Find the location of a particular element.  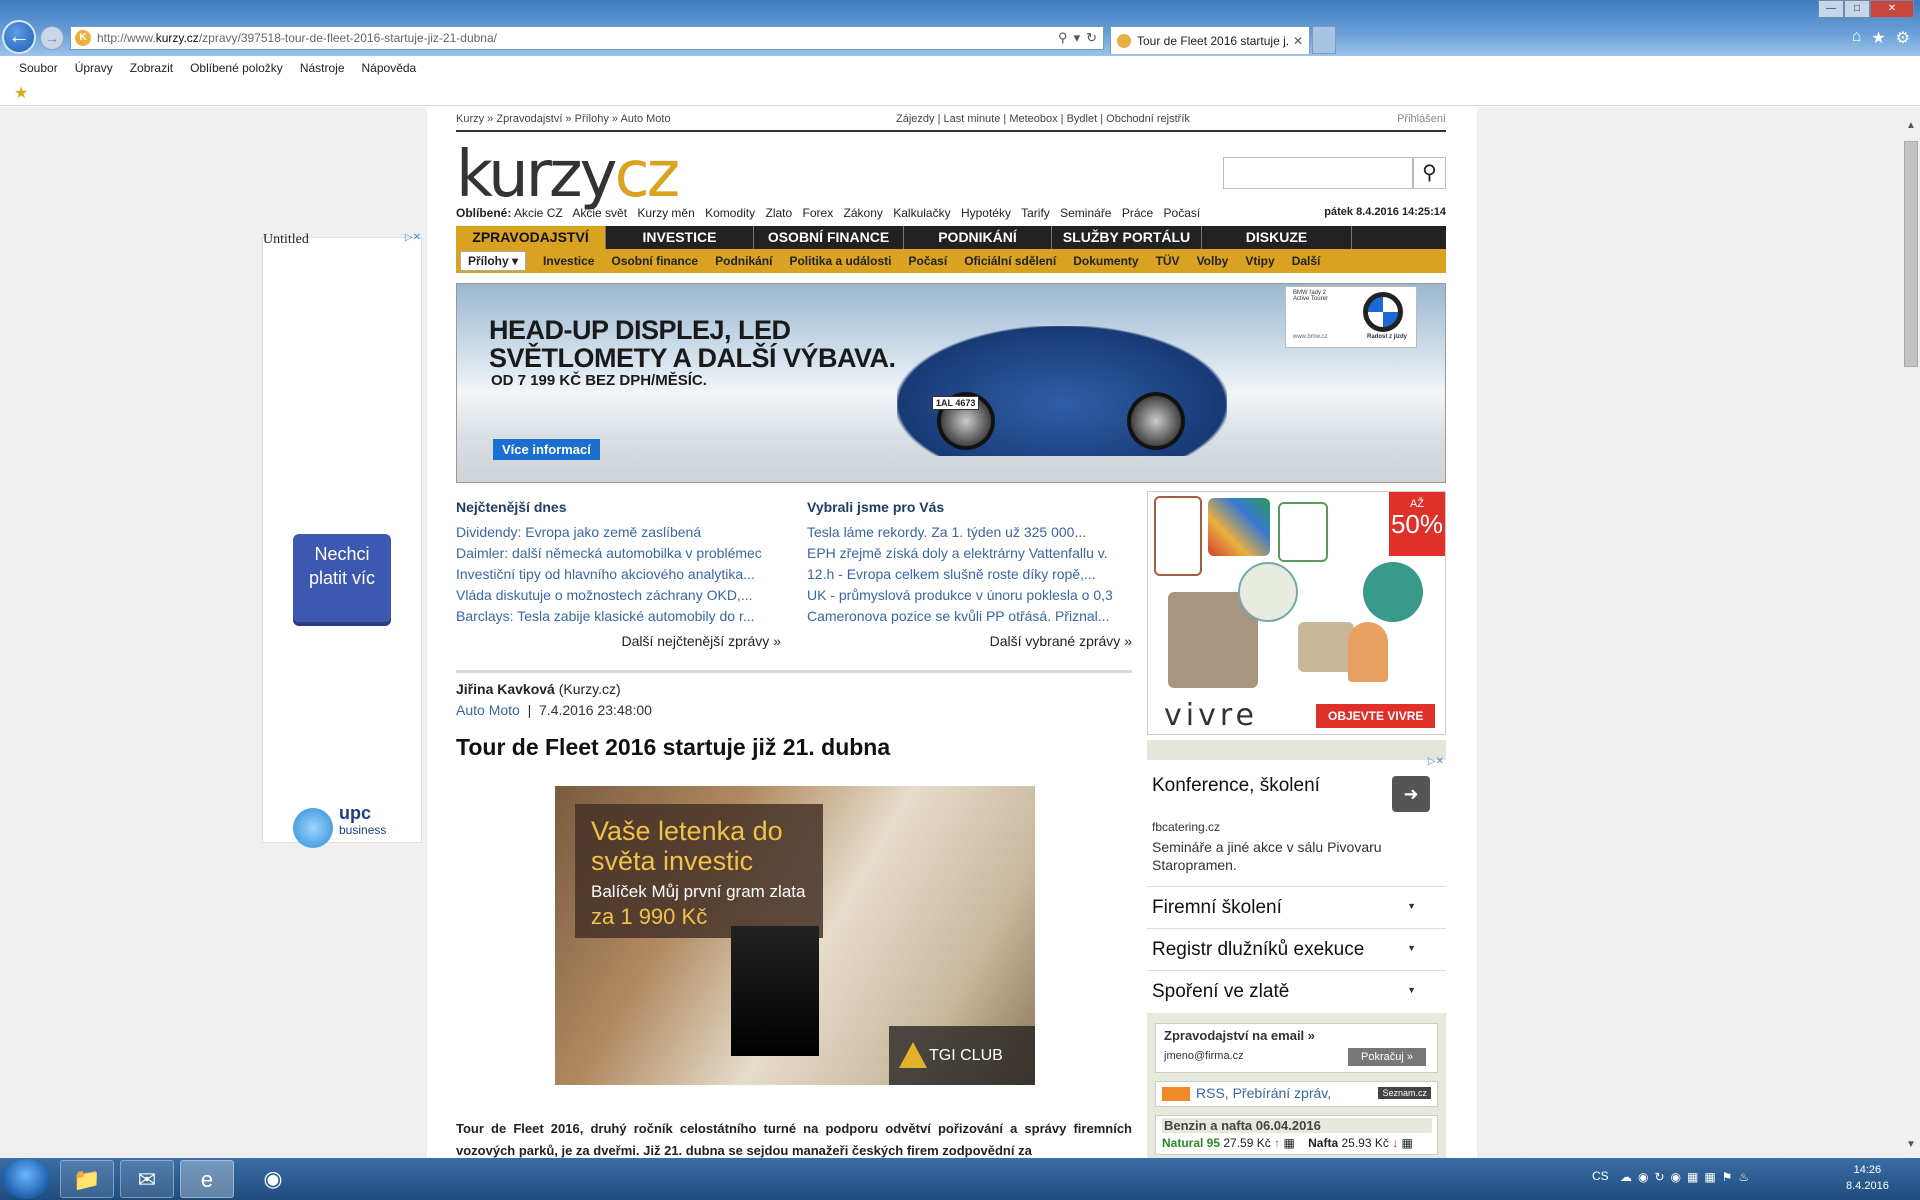

subnav-item: Počasí is located at coordinates (927, 261).